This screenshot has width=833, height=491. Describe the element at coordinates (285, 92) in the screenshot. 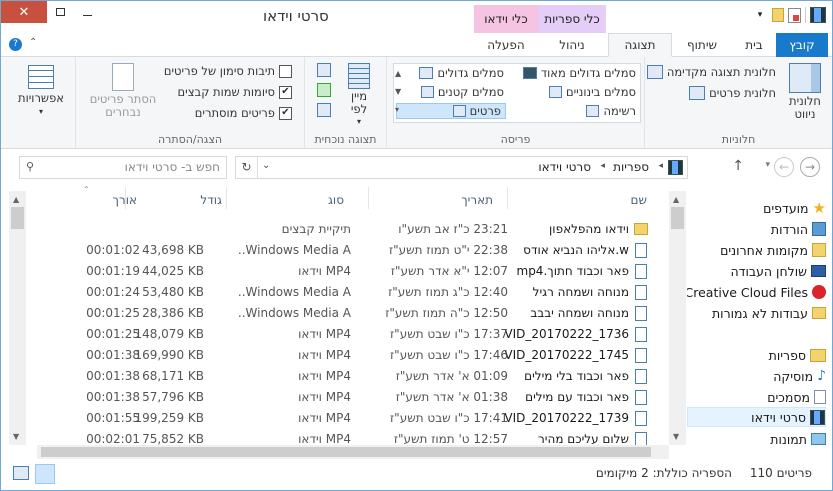

I see `file-extensions-checkbox: ✔` at that location.